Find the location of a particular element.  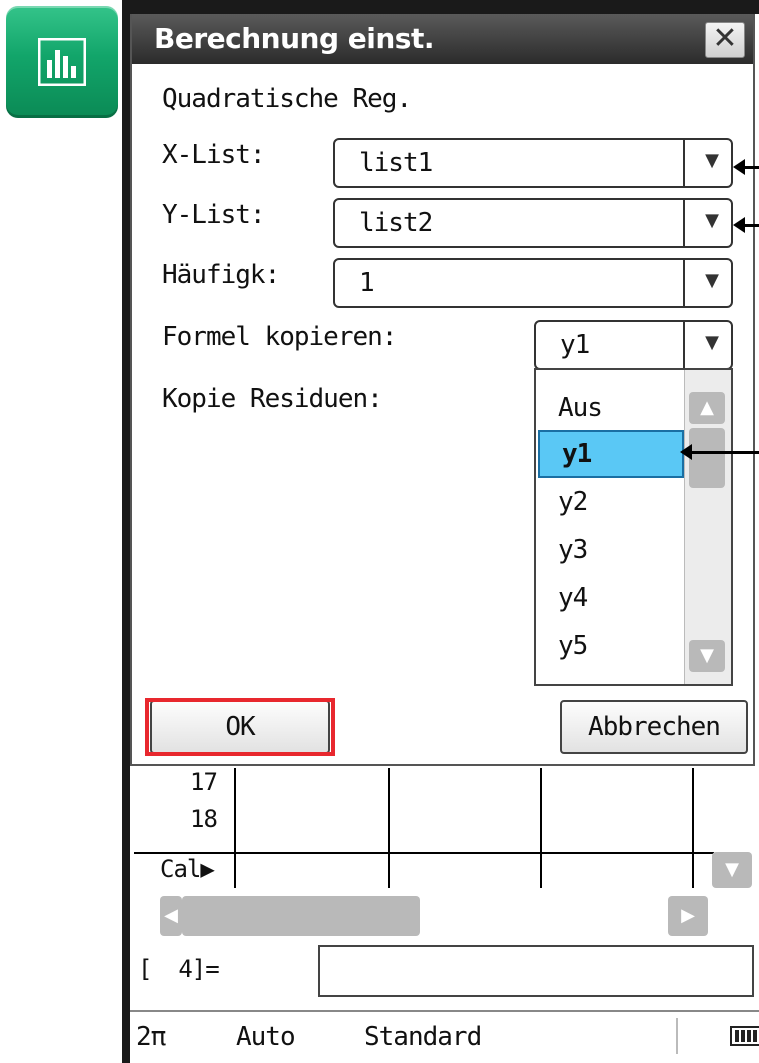

frequency-value: 1 is located at coordinates (367, 283).